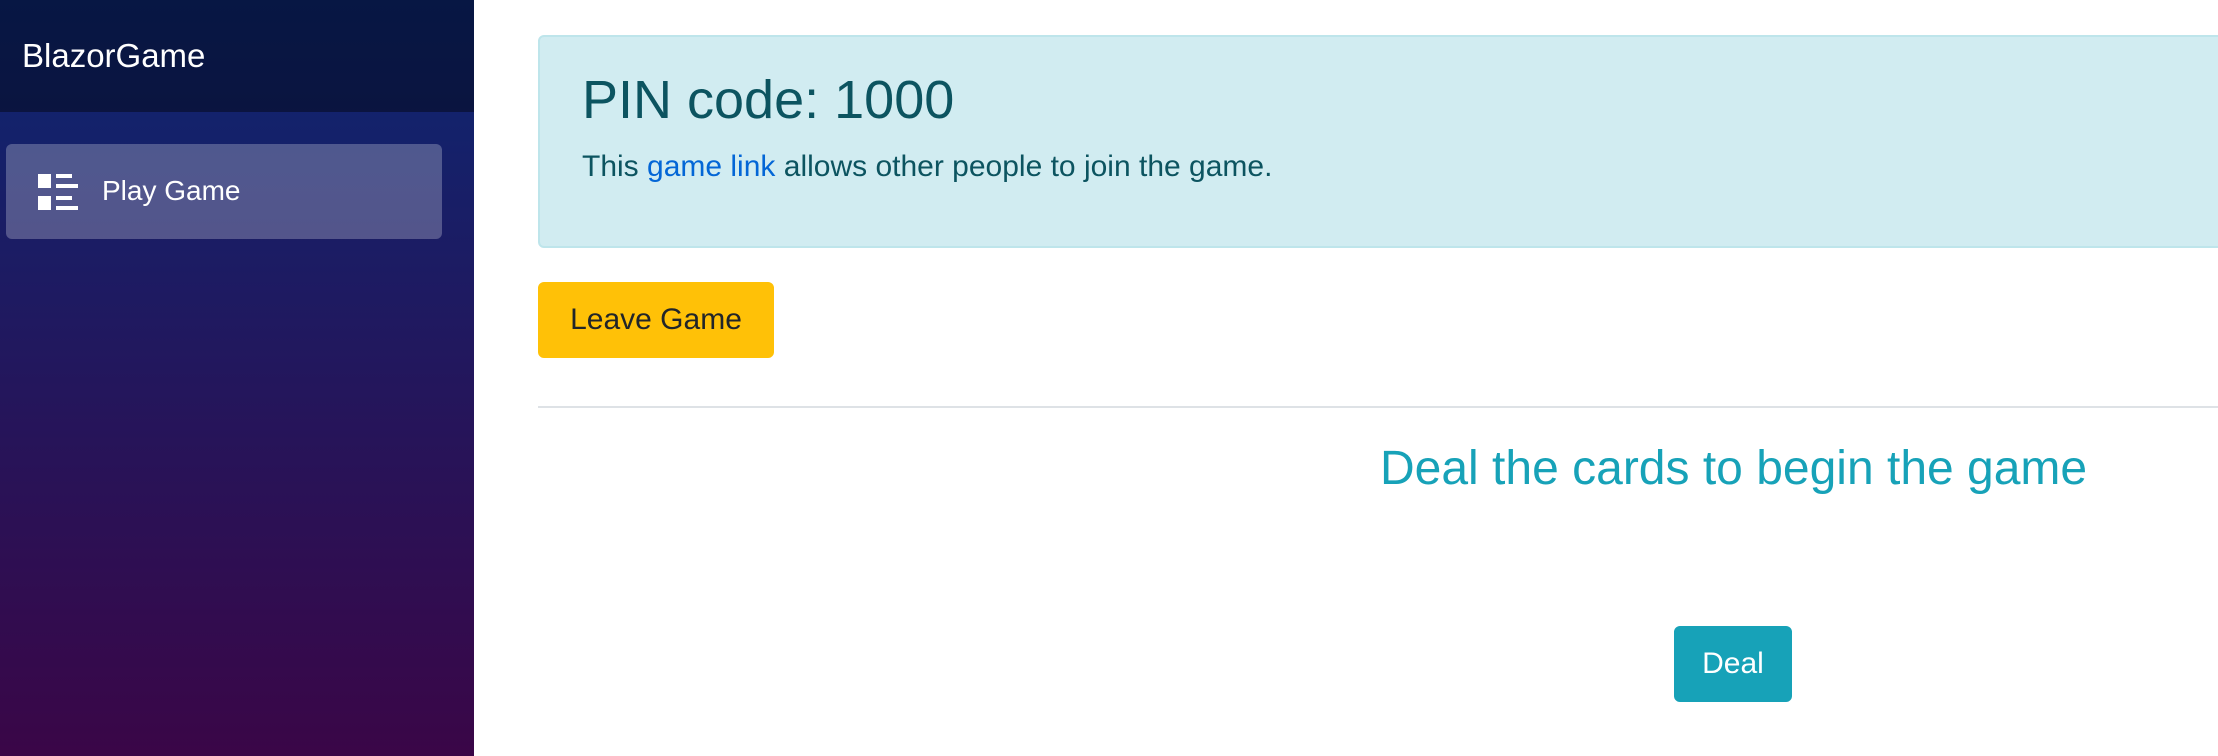 The image size is (2218, 756). Describe the element at coordinates (656, 320) in the screenshot. I see `leave-game-button: Leave Game` at that location.